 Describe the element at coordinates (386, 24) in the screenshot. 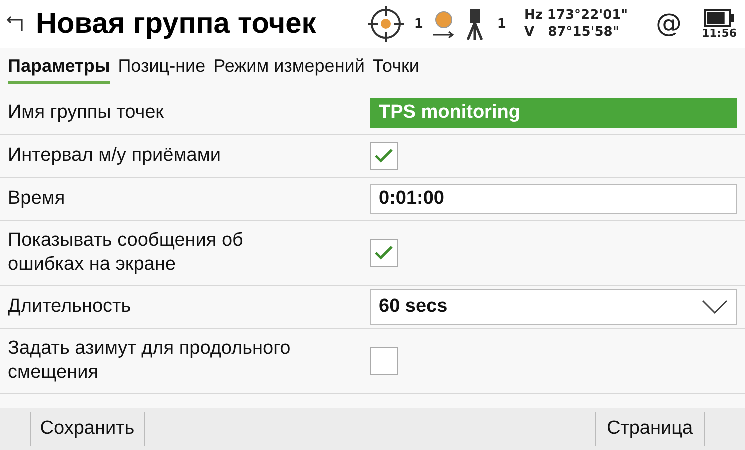

I see `crosshair-icon` at that location.